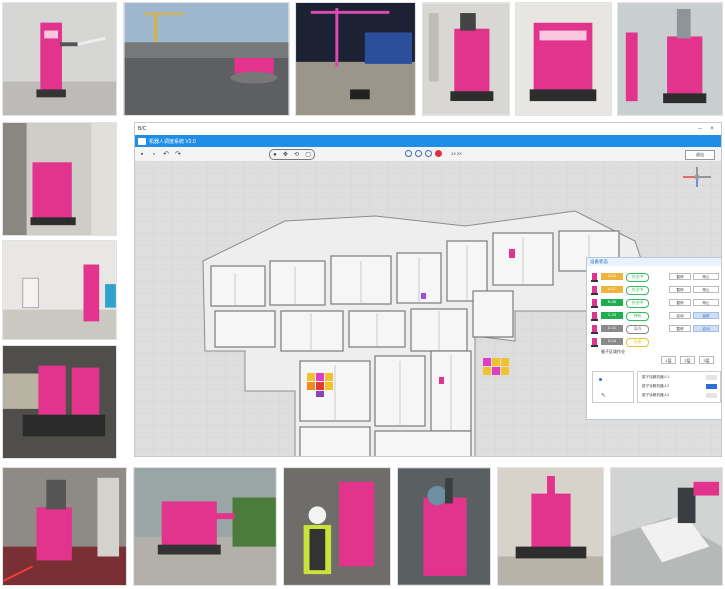 The height and width of the screenshot is (589, 725). Describe the element at coordinates (654, 262) in the screenshot. I see `panel-title: 设备状态` at that location.